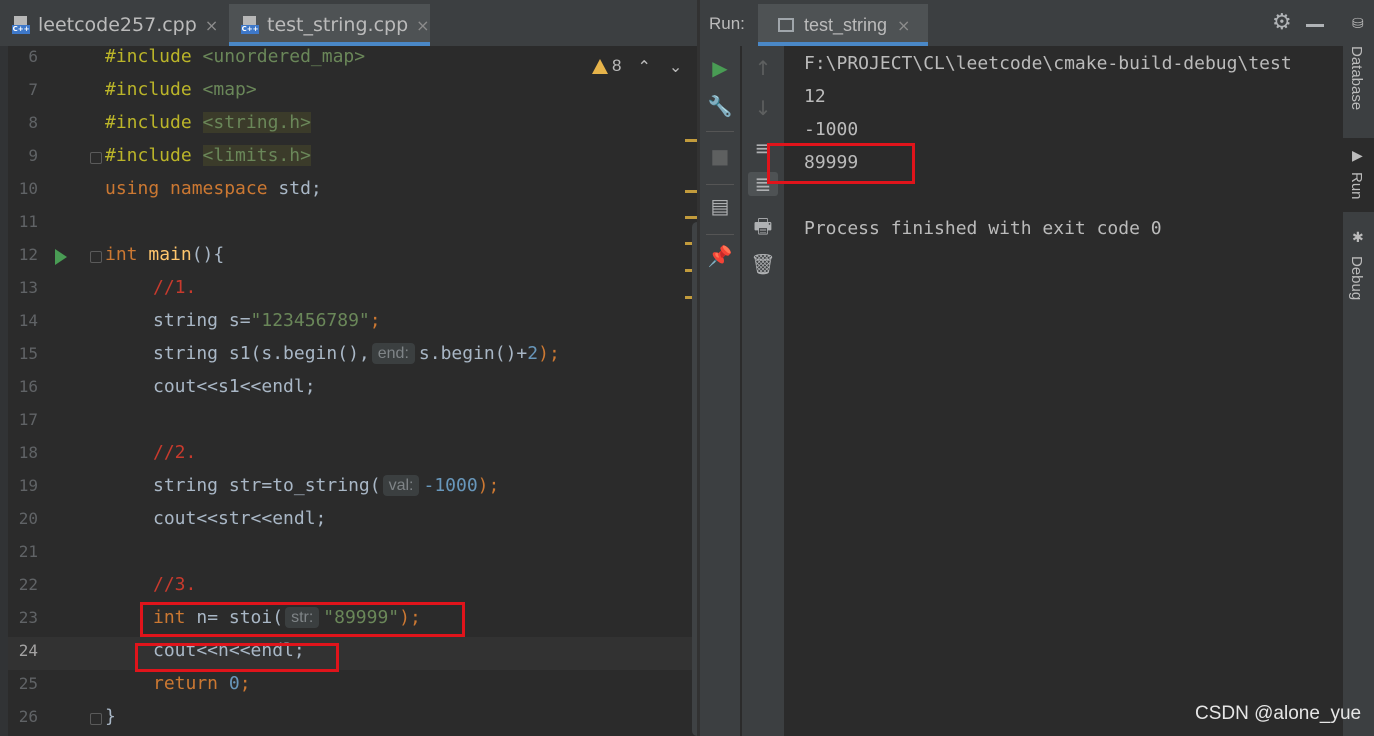 The width and height of the screenshot is (1374, 736). What do you see at coordinates (234, 386) in the screenshot?
I see `code-text: cout<<s1<<endl;` at bounding box center [234, 386].